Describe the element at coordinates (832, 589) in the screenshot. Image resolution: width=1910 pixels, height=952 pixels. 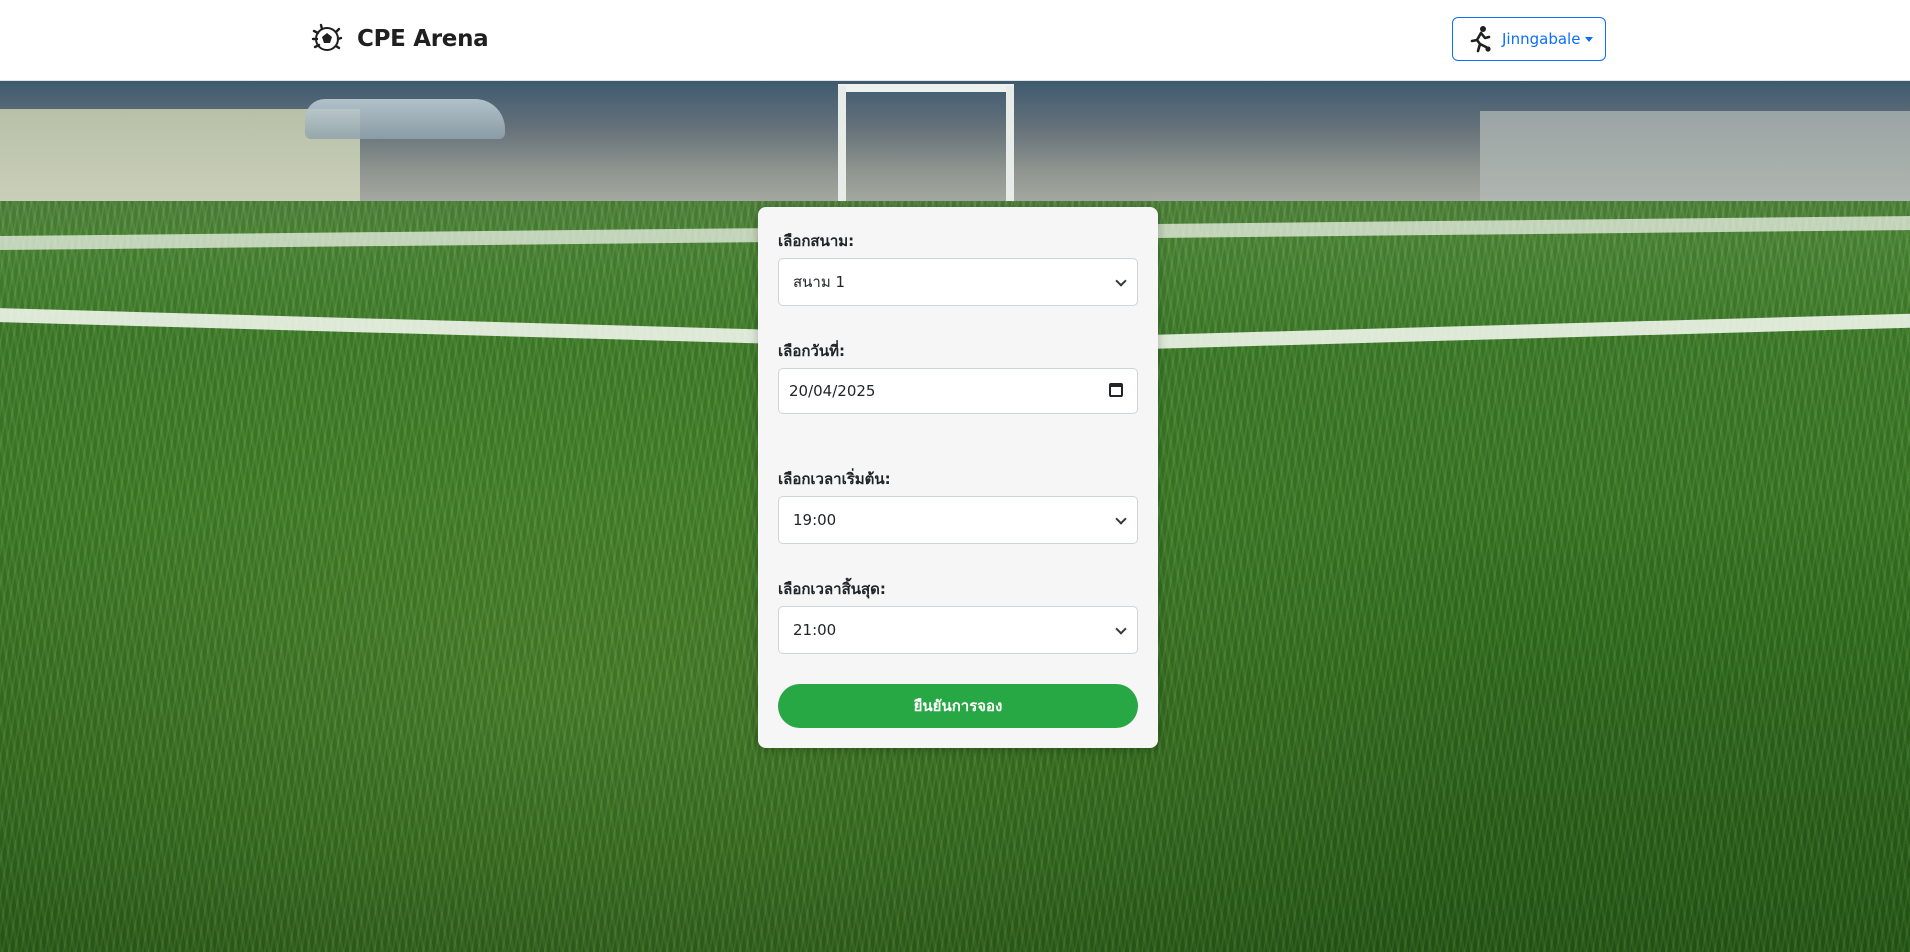
I see `end-time-label: เลือกเวลาสิ้นสุด:` at that location.